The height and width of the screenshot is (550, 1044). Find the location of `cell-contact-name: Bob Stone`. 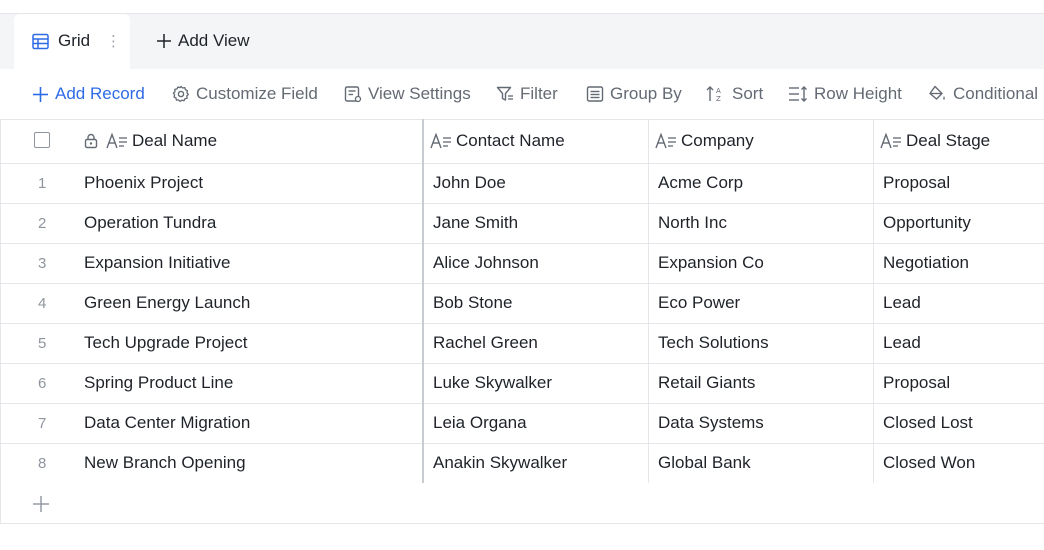

cell-contact-name: Bob Stone is located at coordinates (472, 303).